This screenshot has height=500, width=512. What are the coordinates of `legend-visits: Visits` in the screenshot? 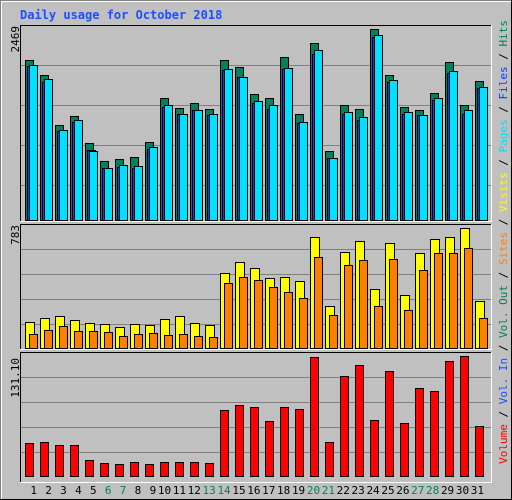 It's located at (503, 192).